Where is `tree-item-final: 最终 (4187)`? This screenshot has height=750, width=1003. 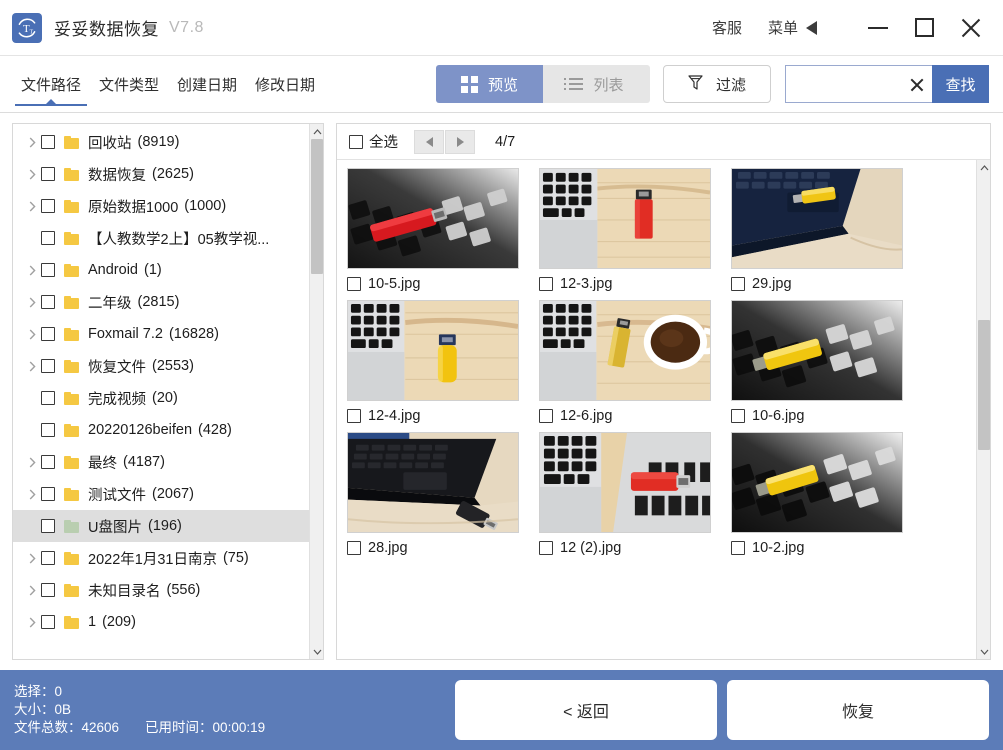 tree-item-final: 最终 (4187) is located at coordinates (161, 462).